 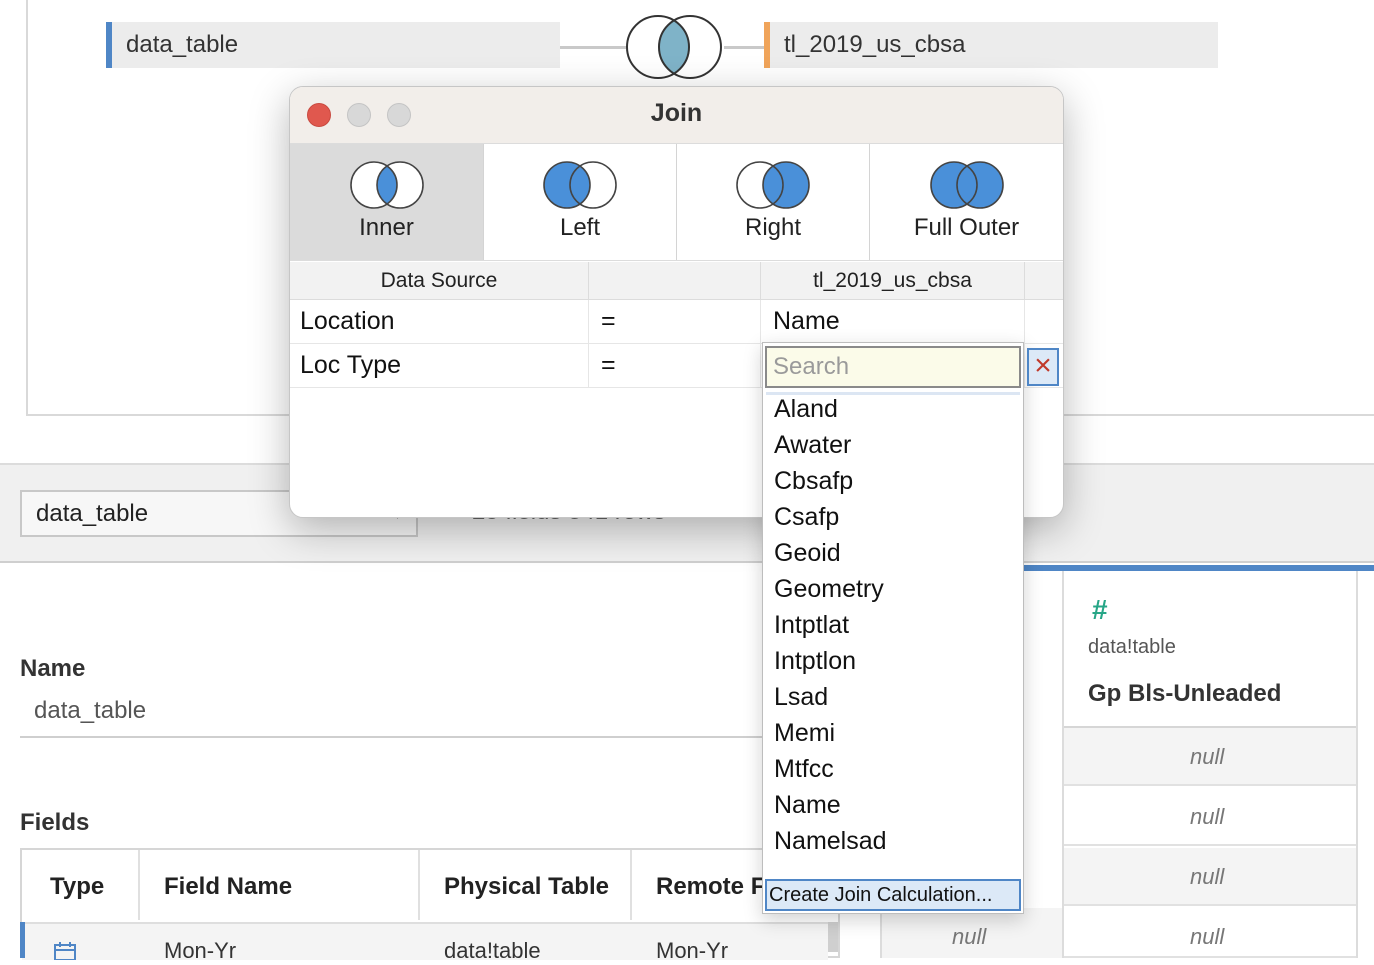 I want to click on inner-join-icon, so click(x=386, y=185).